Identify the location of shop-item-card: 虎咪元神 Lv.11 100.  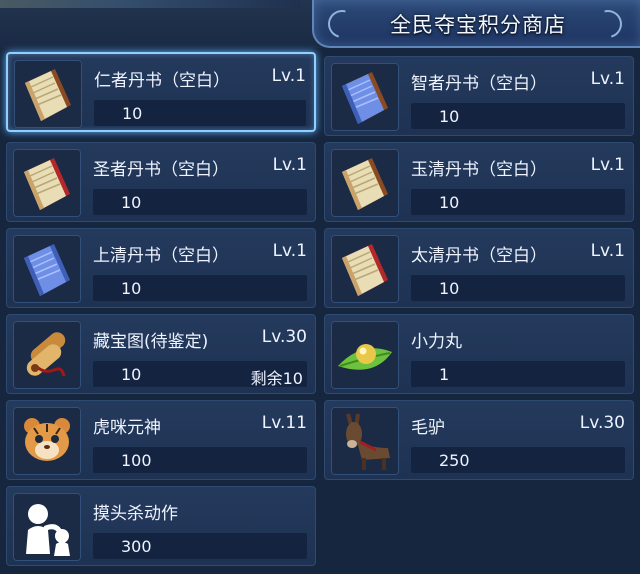
(161, 440).